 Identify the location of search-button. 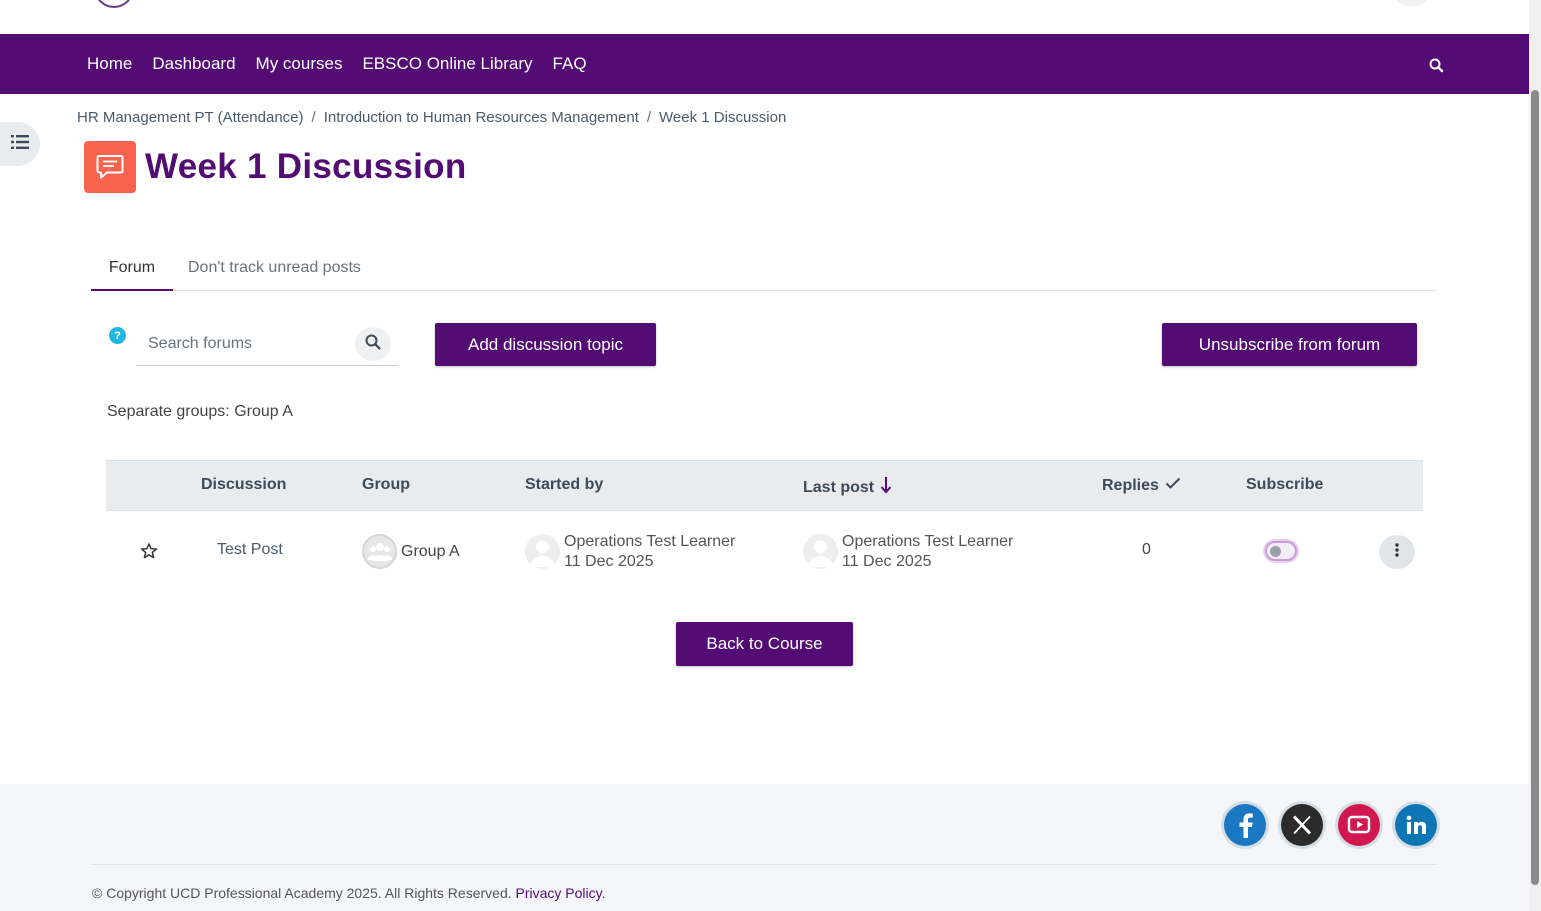
(373, 344).